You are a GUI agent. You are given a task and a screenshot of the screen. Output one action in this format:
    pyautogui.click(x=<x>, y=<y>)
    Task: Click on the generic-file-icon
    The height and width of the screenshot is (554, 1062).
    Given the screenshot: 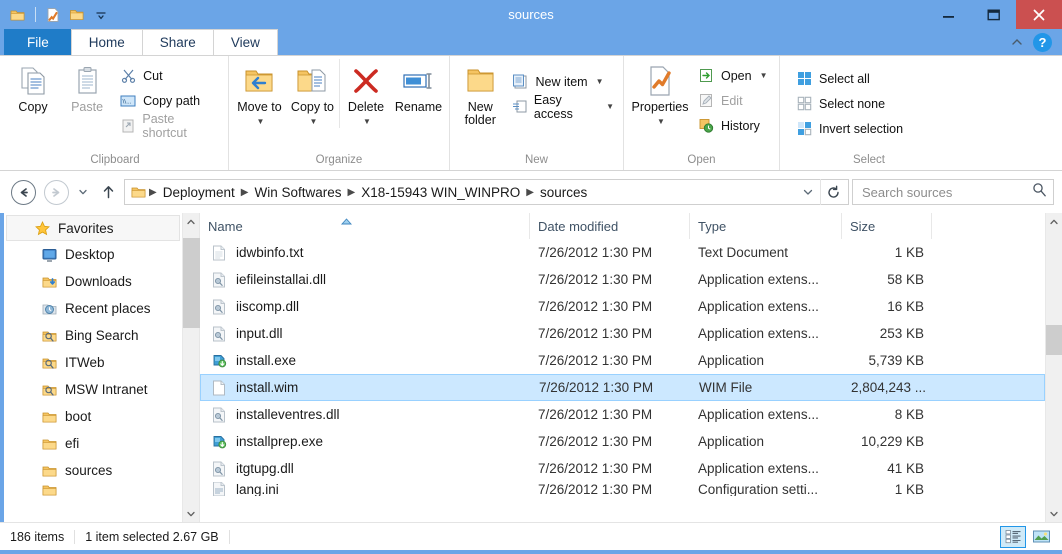 What is the action you would take?
    pyautogui.click(x=219, y=388)
    